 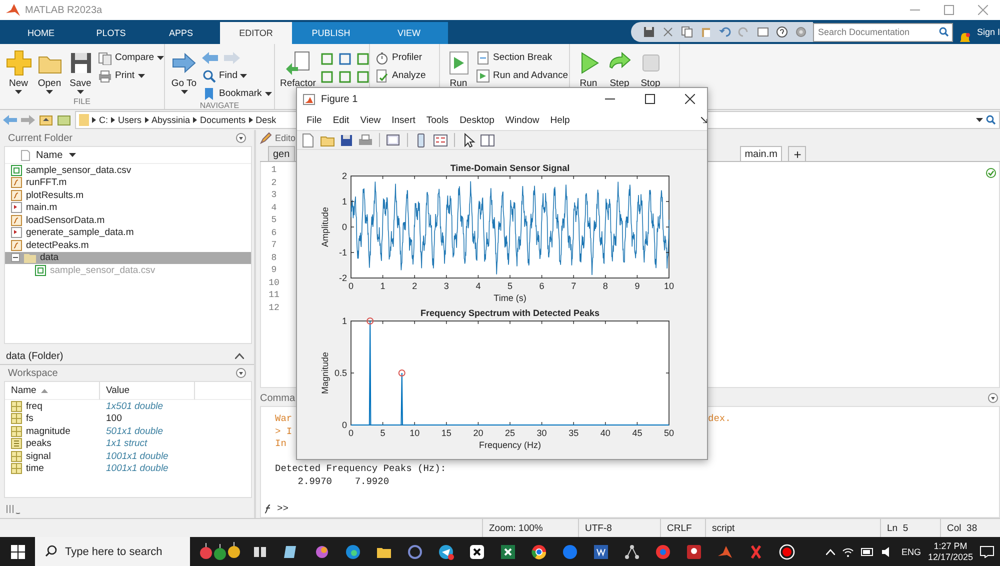 I want to click on gear-icon, so click(x=800, y=32).